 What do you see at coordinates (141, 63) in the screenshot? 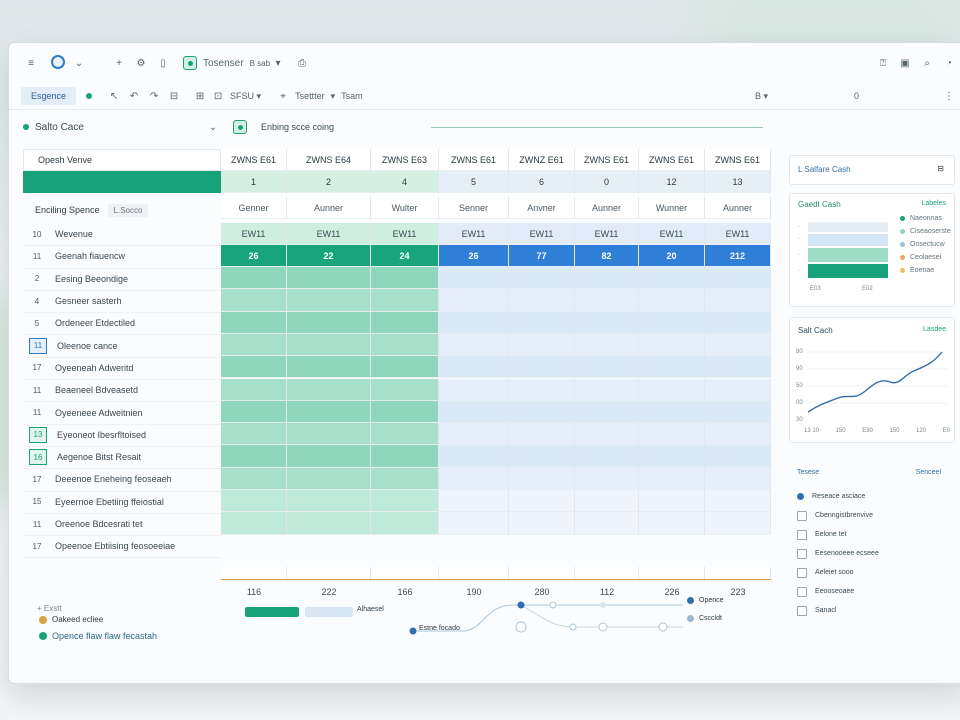
I see `settings-icon: ⚙` at bounding box center [141, 63].